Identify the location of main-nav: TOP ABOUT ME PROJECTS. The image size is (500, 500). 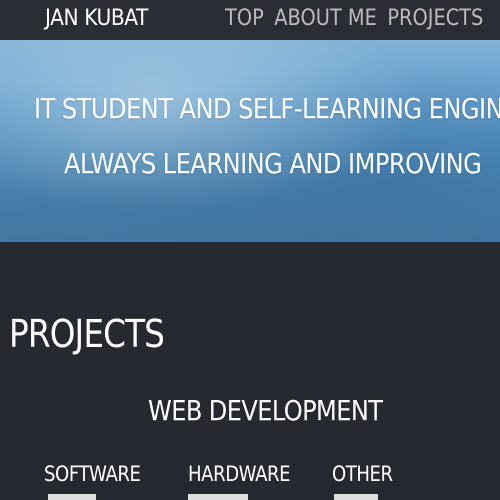
(354, 18).